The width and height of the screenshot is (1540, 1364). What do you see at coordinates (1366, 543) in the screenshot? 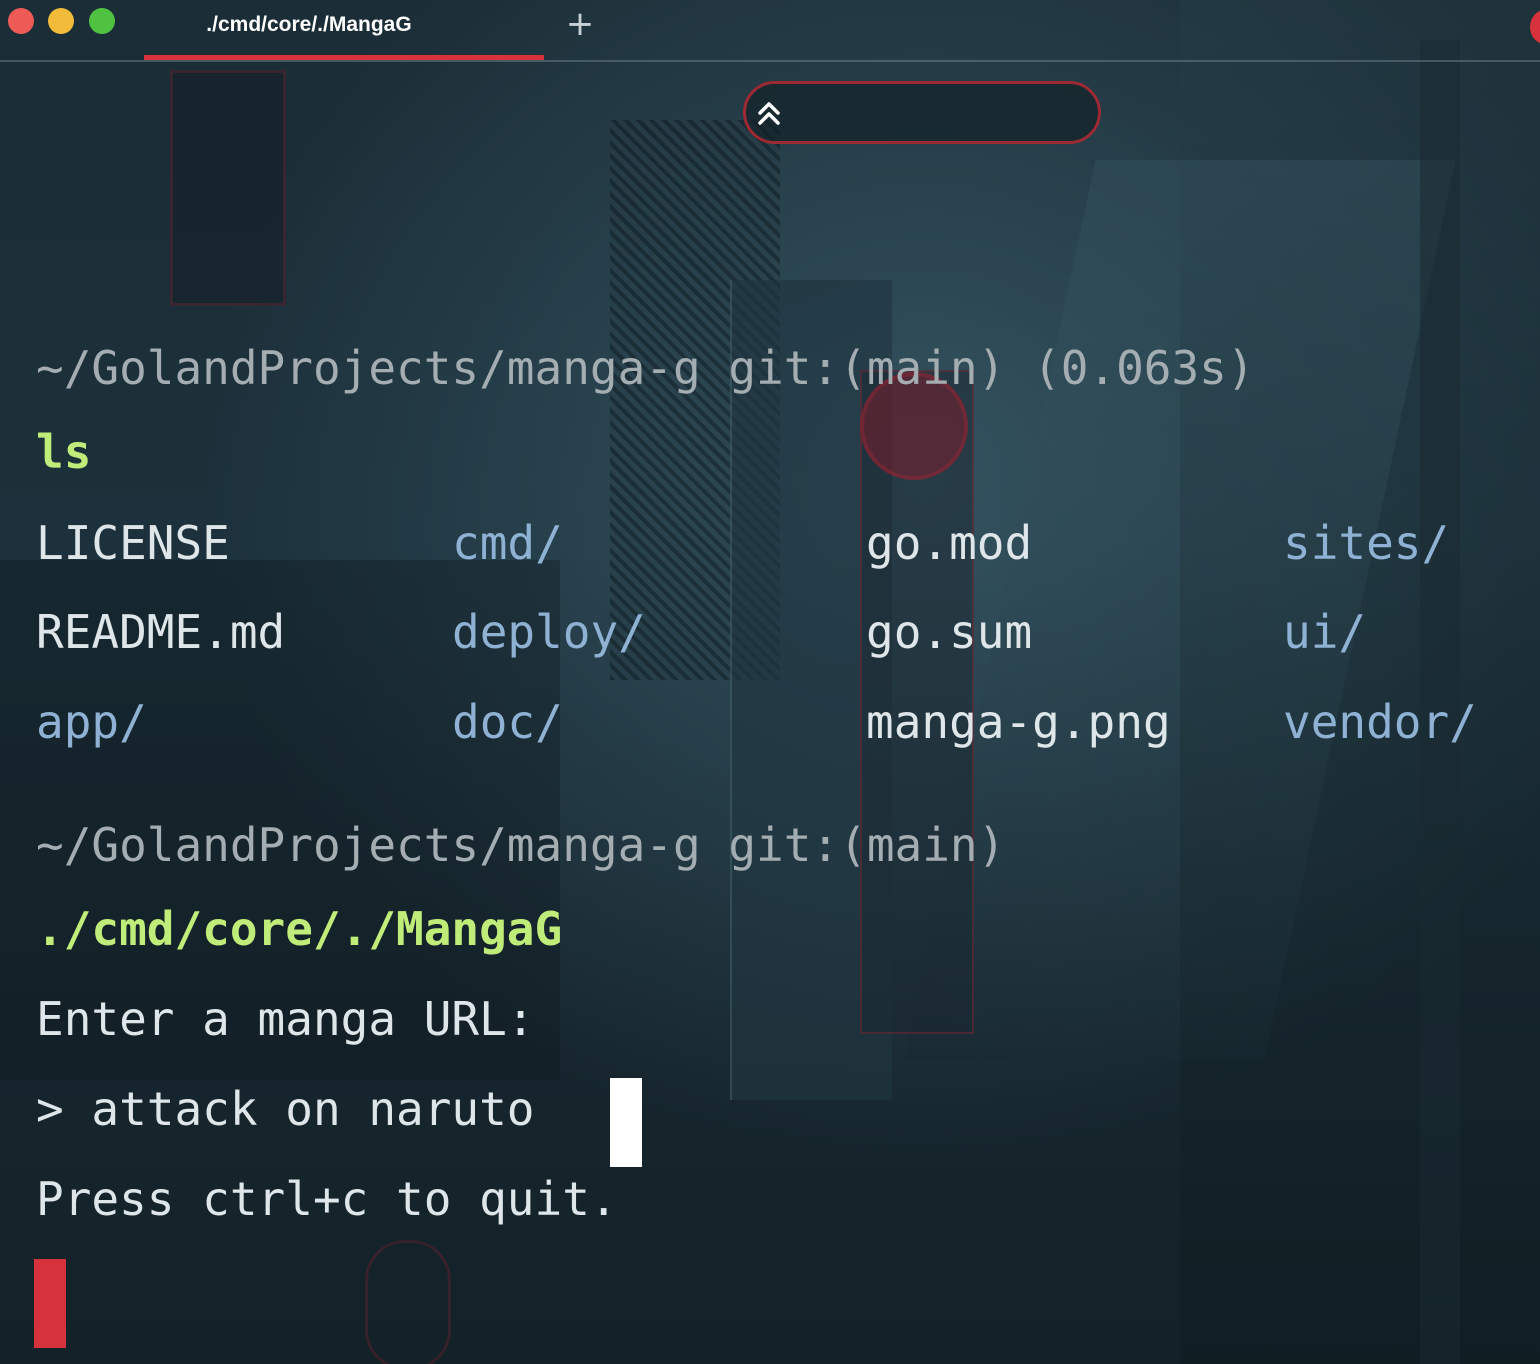
I see `list-item: sites/` at bounding box center [1366, 543].